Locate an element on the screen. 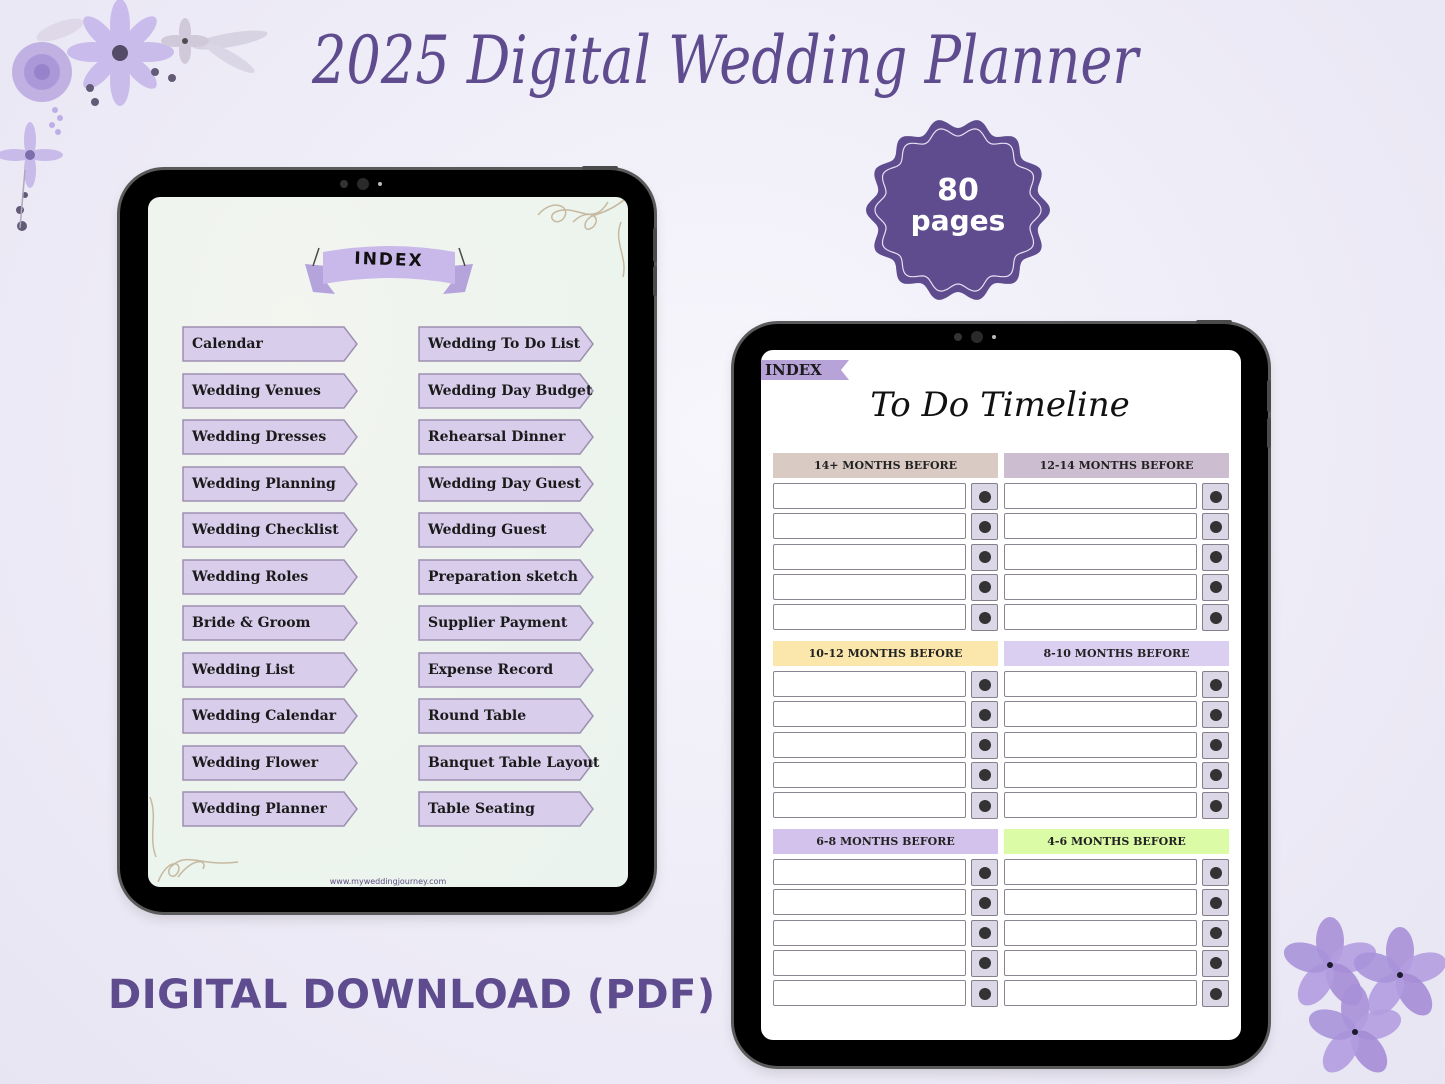 This screenshot has height=1084, width=1445. index-tag-wedding-day-budget: Wedding Day Budget is located at coordinates (506, 390).